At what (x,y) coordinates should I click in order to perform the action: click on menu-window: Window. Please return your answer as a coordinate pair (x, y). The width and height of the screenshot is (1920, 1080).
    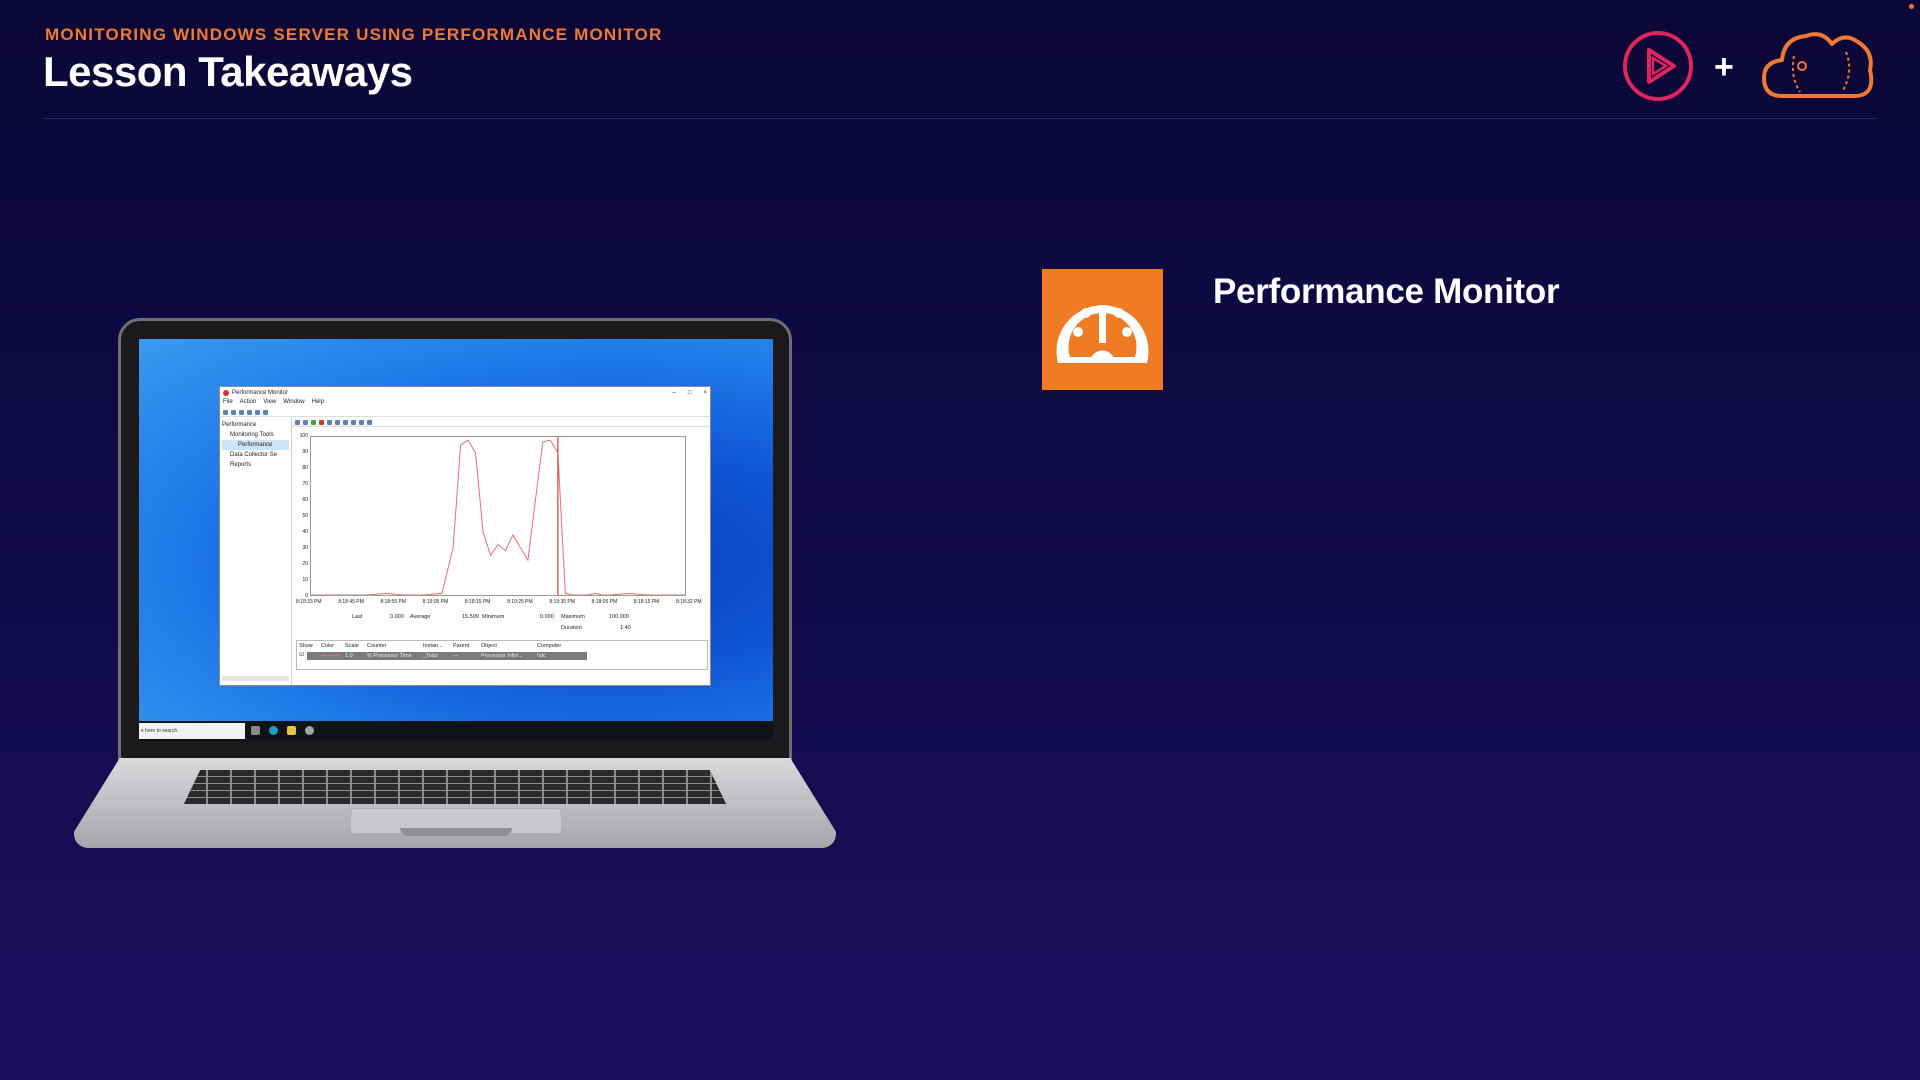
    Looking at the image, I should click on (293, 403).